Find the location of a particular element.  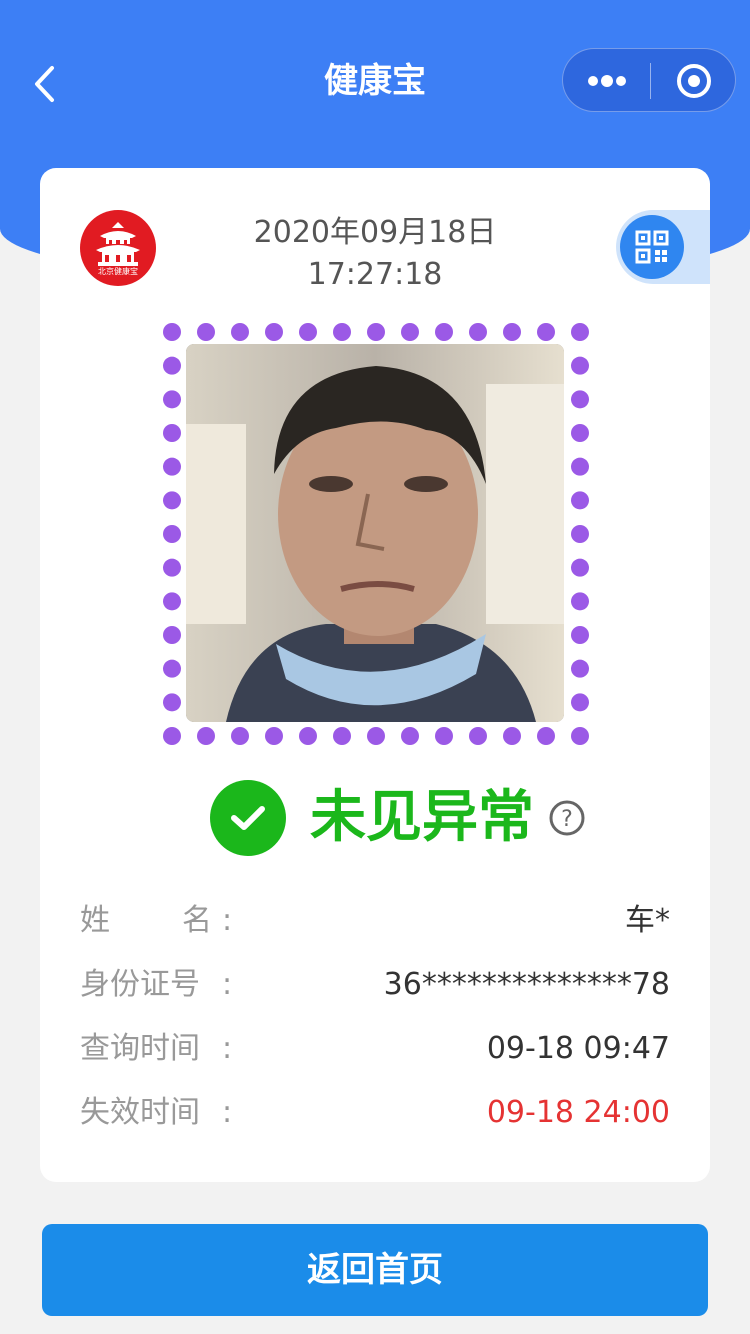

more-button is located at coordinates (606, 81).